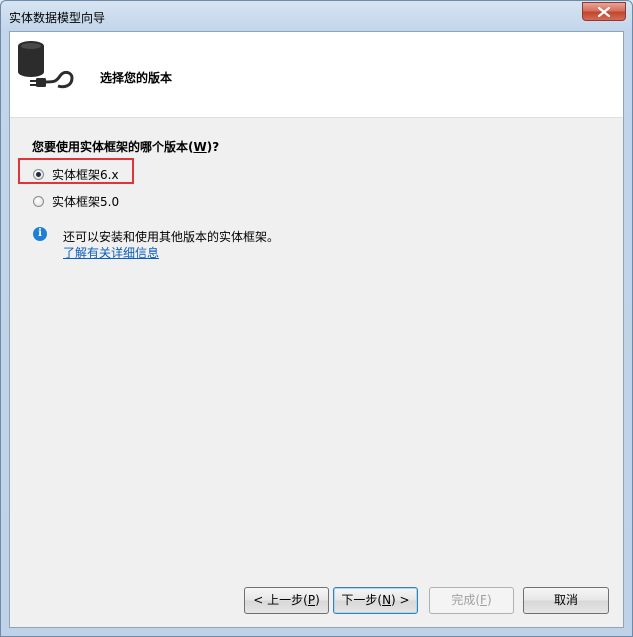  What do you see at coordinates (136, 78) in the screenshot?
I see `page-title: 选择您的版本` at bounding box center [136, 78].